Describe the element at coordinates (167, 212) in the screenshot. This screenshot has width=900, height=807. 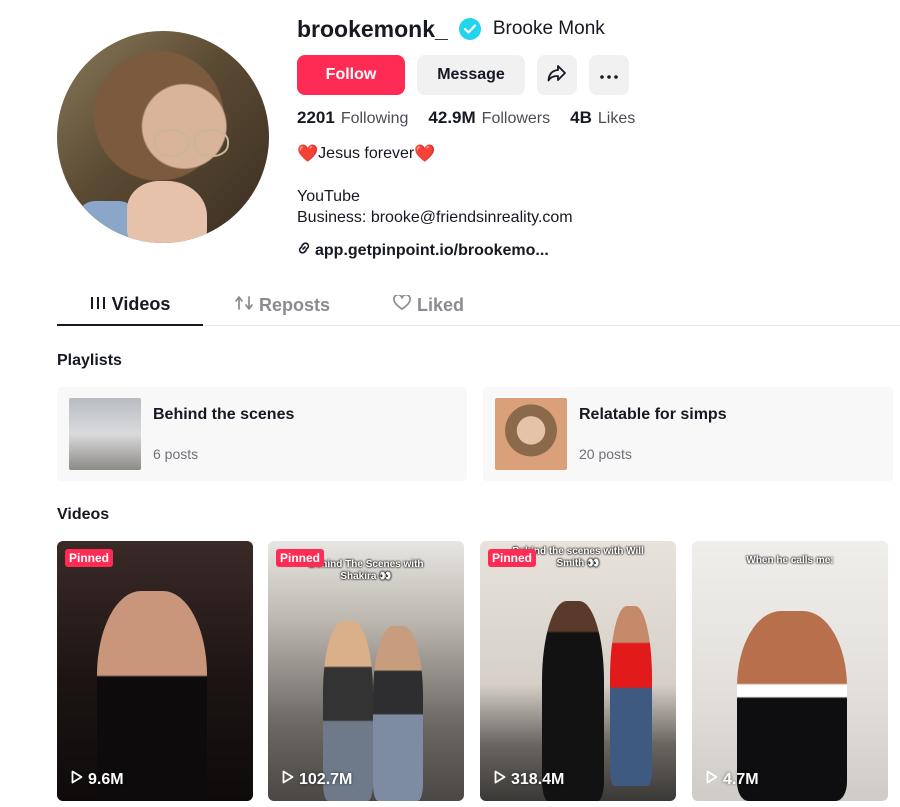
I see `avatar-hand` at that location.